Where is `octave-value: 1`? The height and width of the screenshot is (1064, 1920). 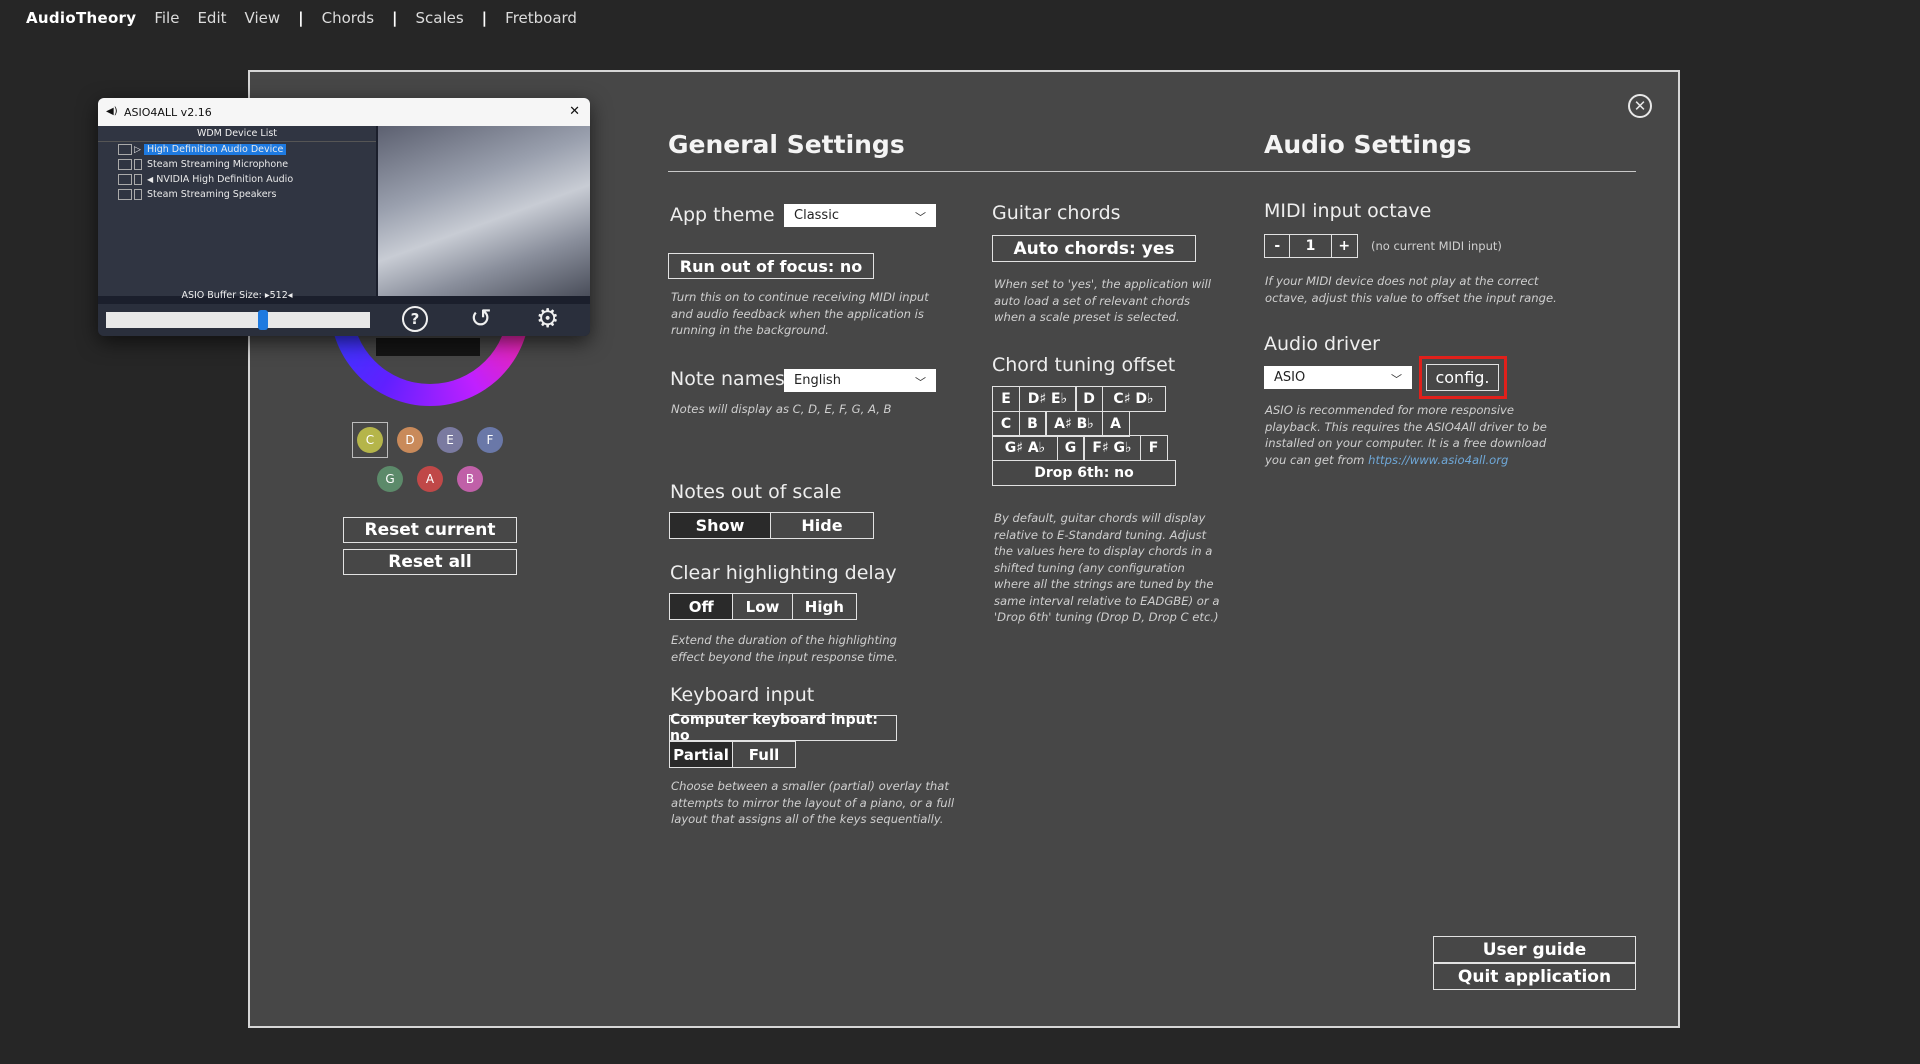 octave-value: 1 is located at coordinates (1311, 246).